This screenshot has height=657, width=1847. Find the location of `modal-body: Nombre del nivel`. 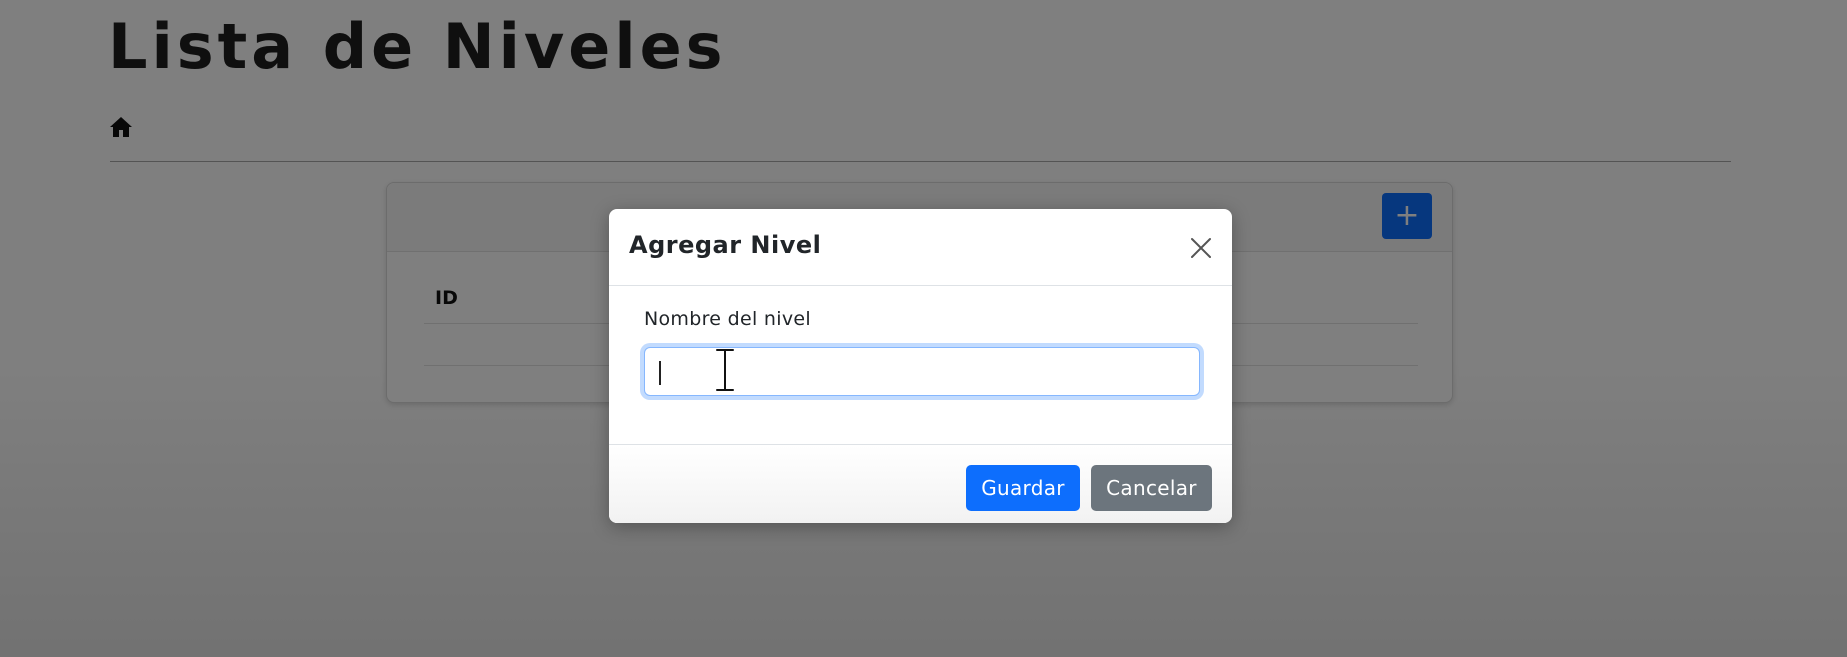

modal-body: Nombre del nivel is located at coordinates (920, 365).